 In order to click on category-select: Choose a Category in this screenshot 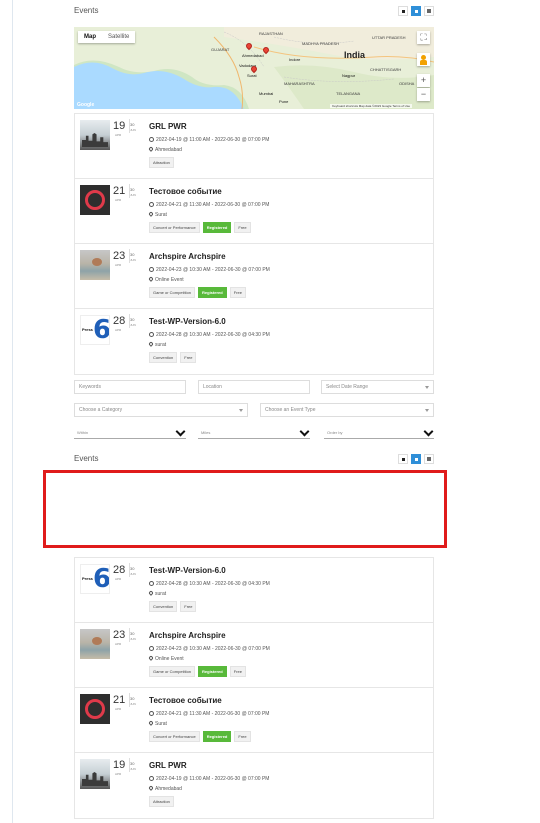, I will do `click(161, 410)`.